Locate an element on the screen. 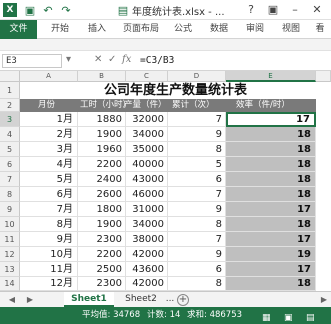 This screenshot has width=331, height=324. header-hours: 工时（小时） is located at coordinates (104, 105).